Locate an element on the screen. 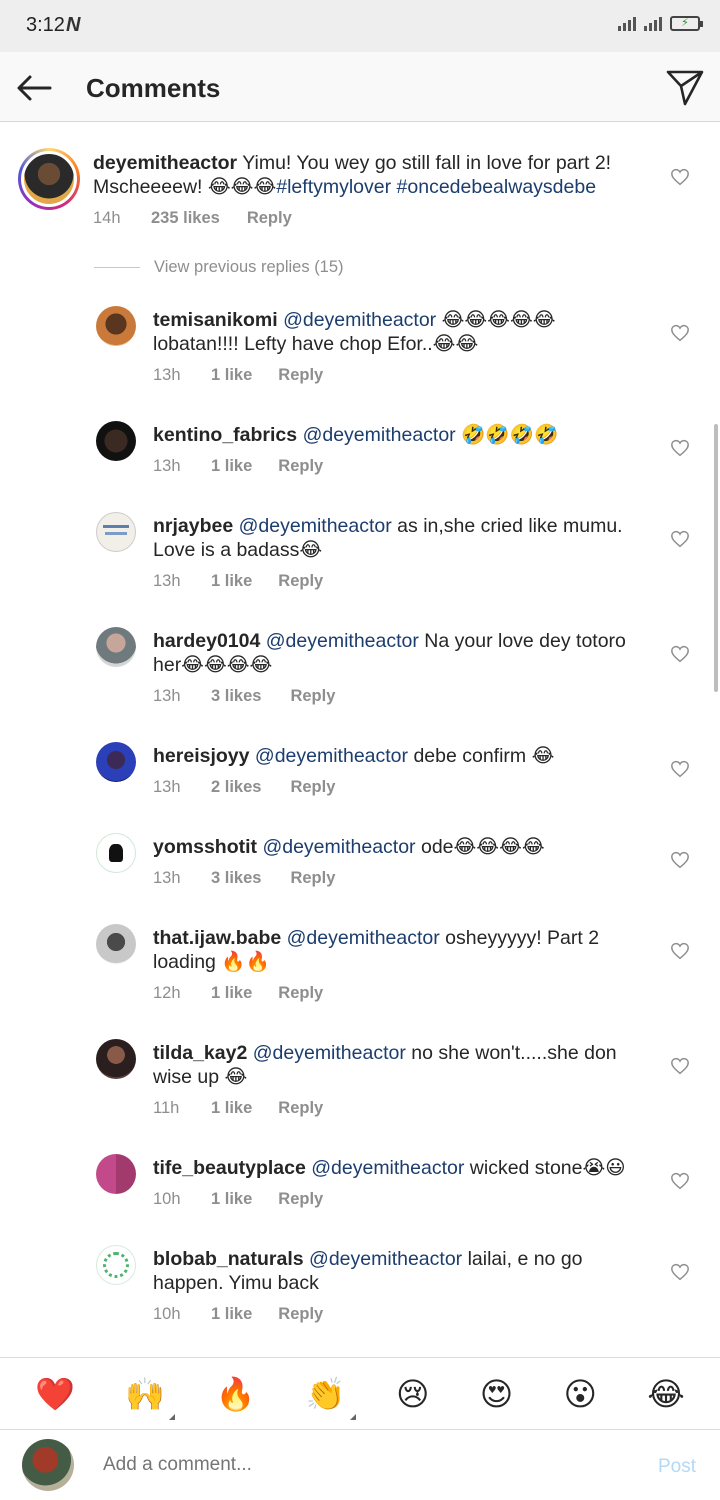  direct-send-icon is located at coordinates (685, 87).